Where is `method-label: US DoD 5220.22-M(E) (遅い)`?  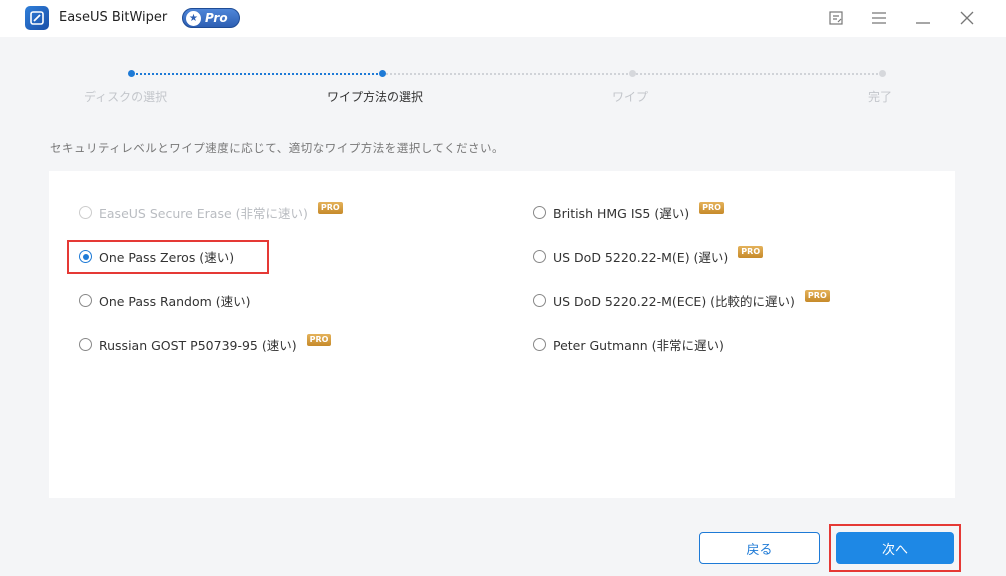 method-label: US DoD 5220.22-M(E) (遅い) is located at coordinates (641, 257).